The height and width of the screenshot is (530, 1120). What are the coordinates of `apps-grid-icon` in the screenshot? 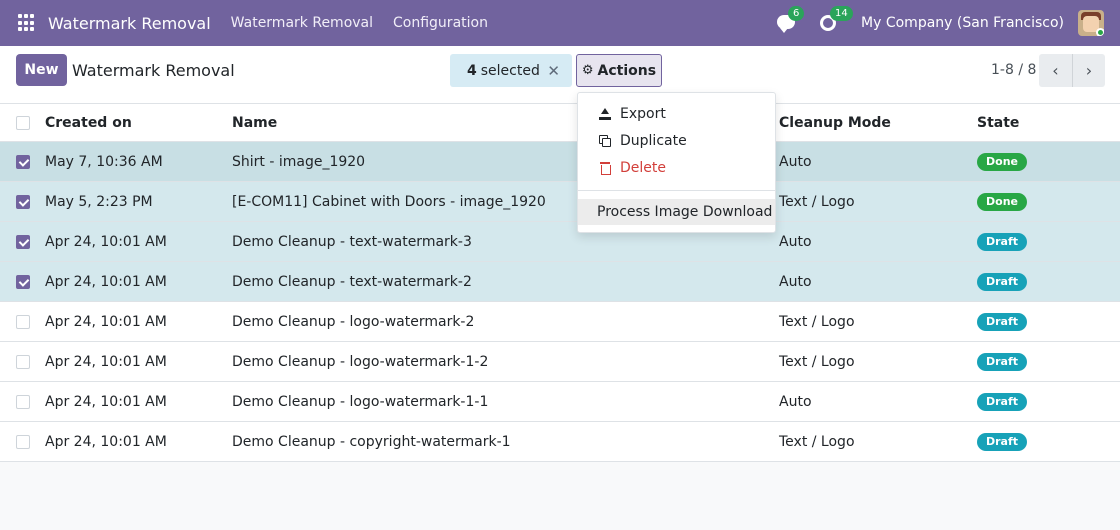 It's located at (27, 23).